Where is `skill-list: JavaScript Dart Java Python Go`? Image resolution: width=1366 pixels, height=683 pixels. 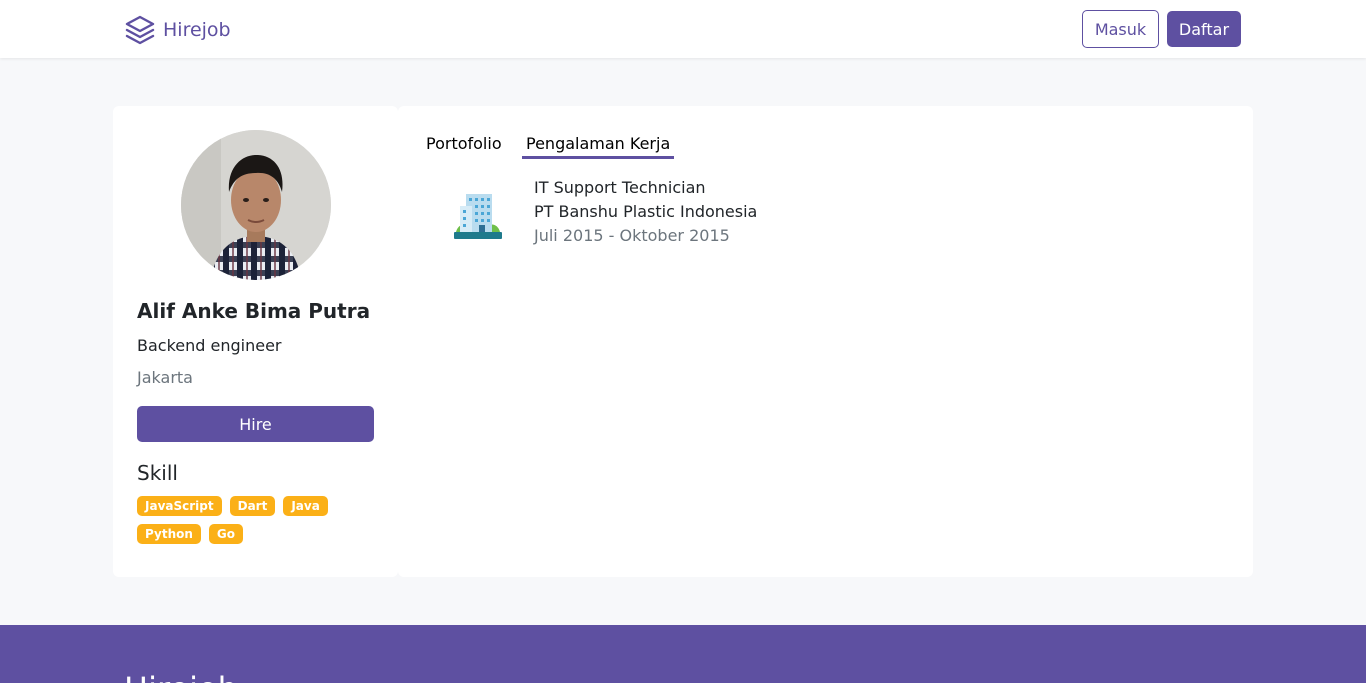 skill-list: JavaScript Dart Java Python Go is located at coordinates (257, 520).